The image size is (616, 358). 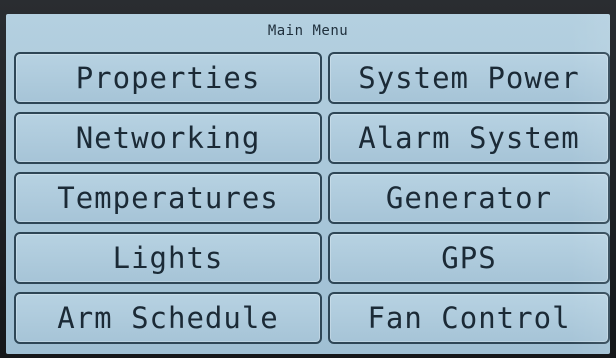 I want to click on lights-button: Lights, so click(x=168, y=258).